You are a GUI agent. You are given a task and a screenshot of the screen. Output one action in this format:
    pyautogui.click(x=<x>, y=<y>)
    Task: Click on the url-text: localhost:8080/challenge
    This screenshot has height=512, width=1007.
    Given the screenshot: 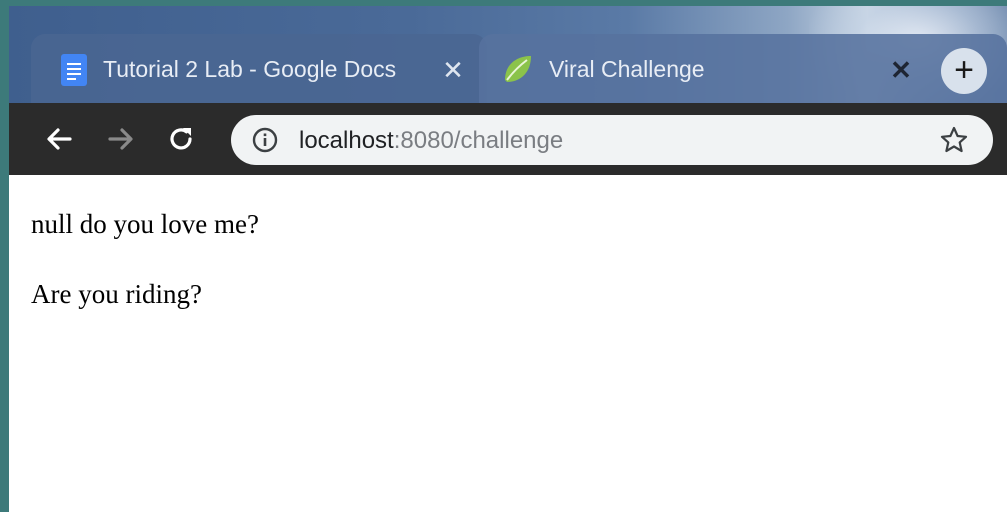 What is the action you would take?
    pyautogui.click(x=431, y=141)
    